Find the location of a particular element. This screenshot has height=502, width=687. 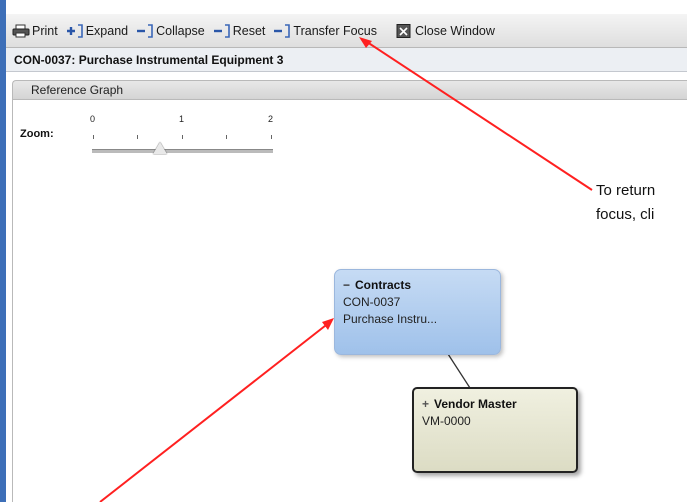

collapse-button: Collapse is located at coordinates (174, 31).